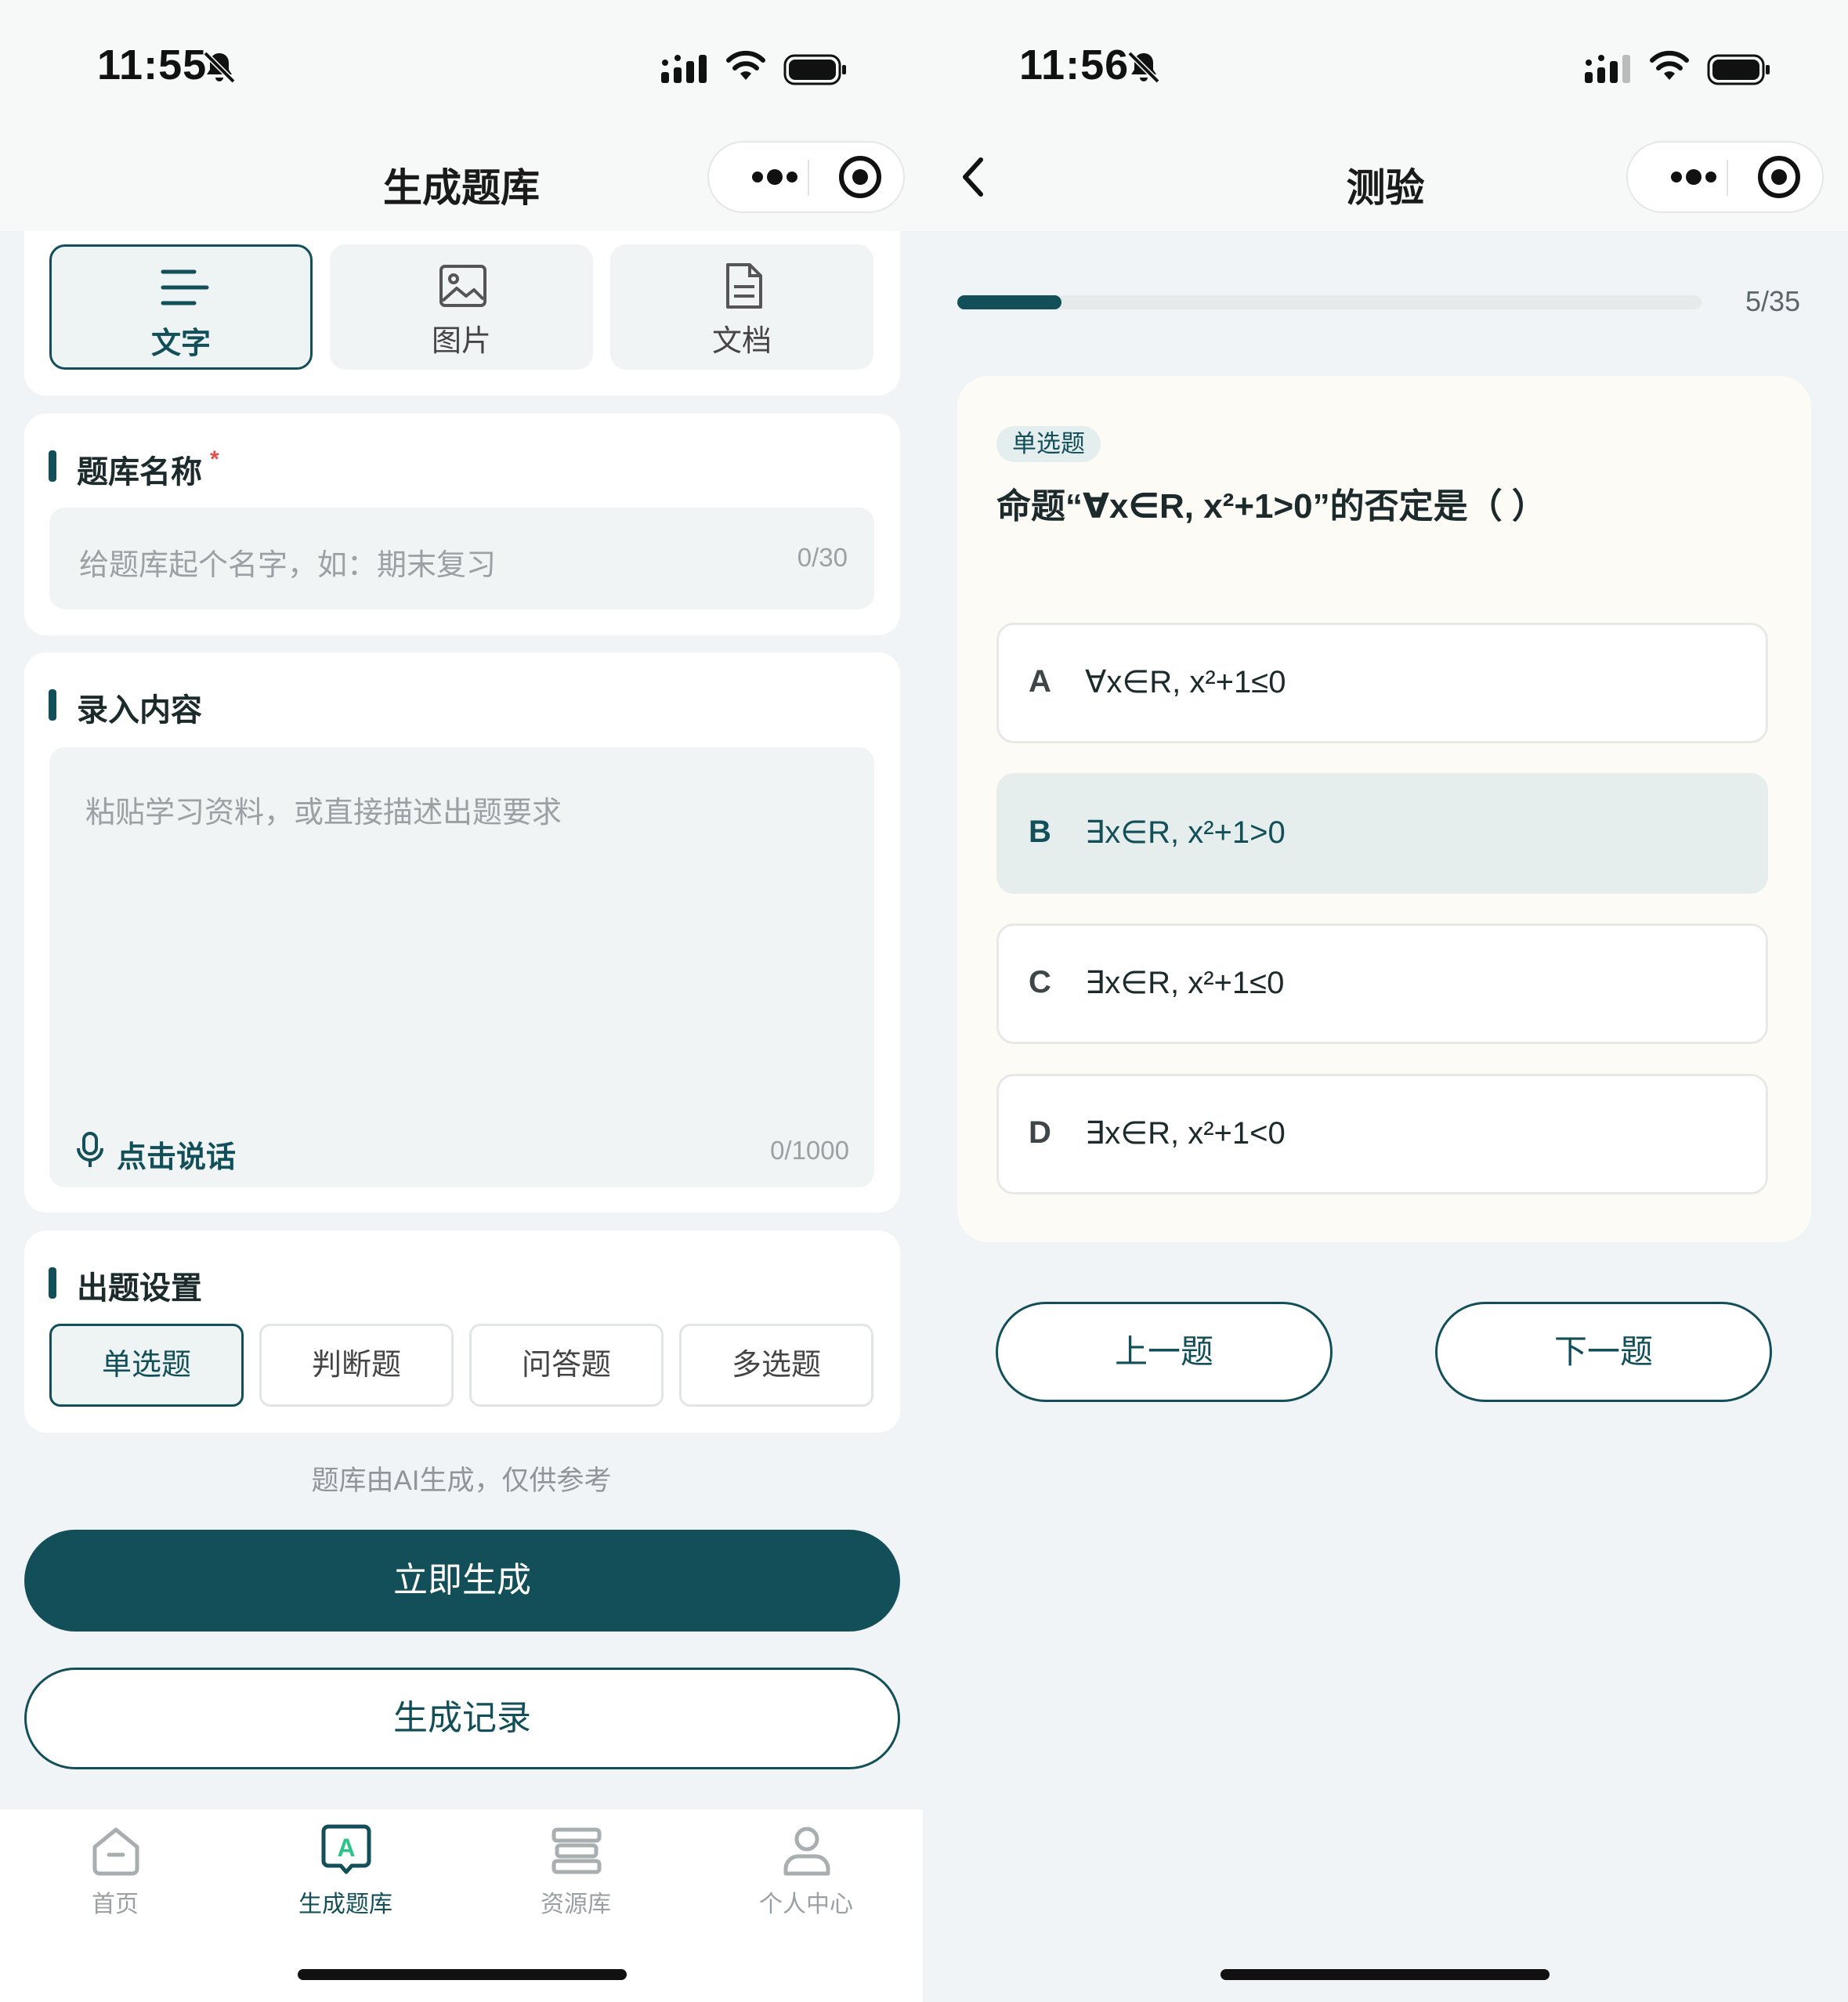  Describe the element at coordinates (146, 1365) in the screenshot. I see `type-single-choice: 单选题` at that location.